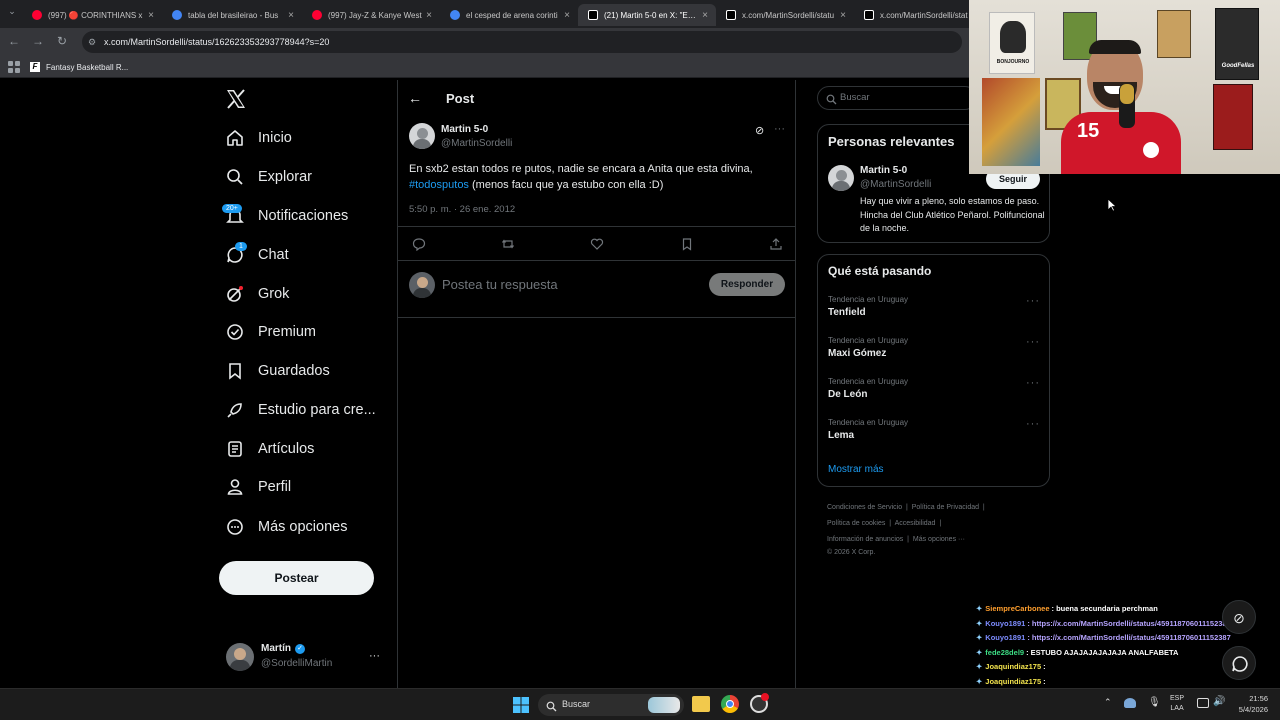 This screenshot has height=720, width=1280. What do you see at coordinates (865, 539) in the screenshot?
I see `footer-link: Información de anuncios` at bounding box center [865, 539].